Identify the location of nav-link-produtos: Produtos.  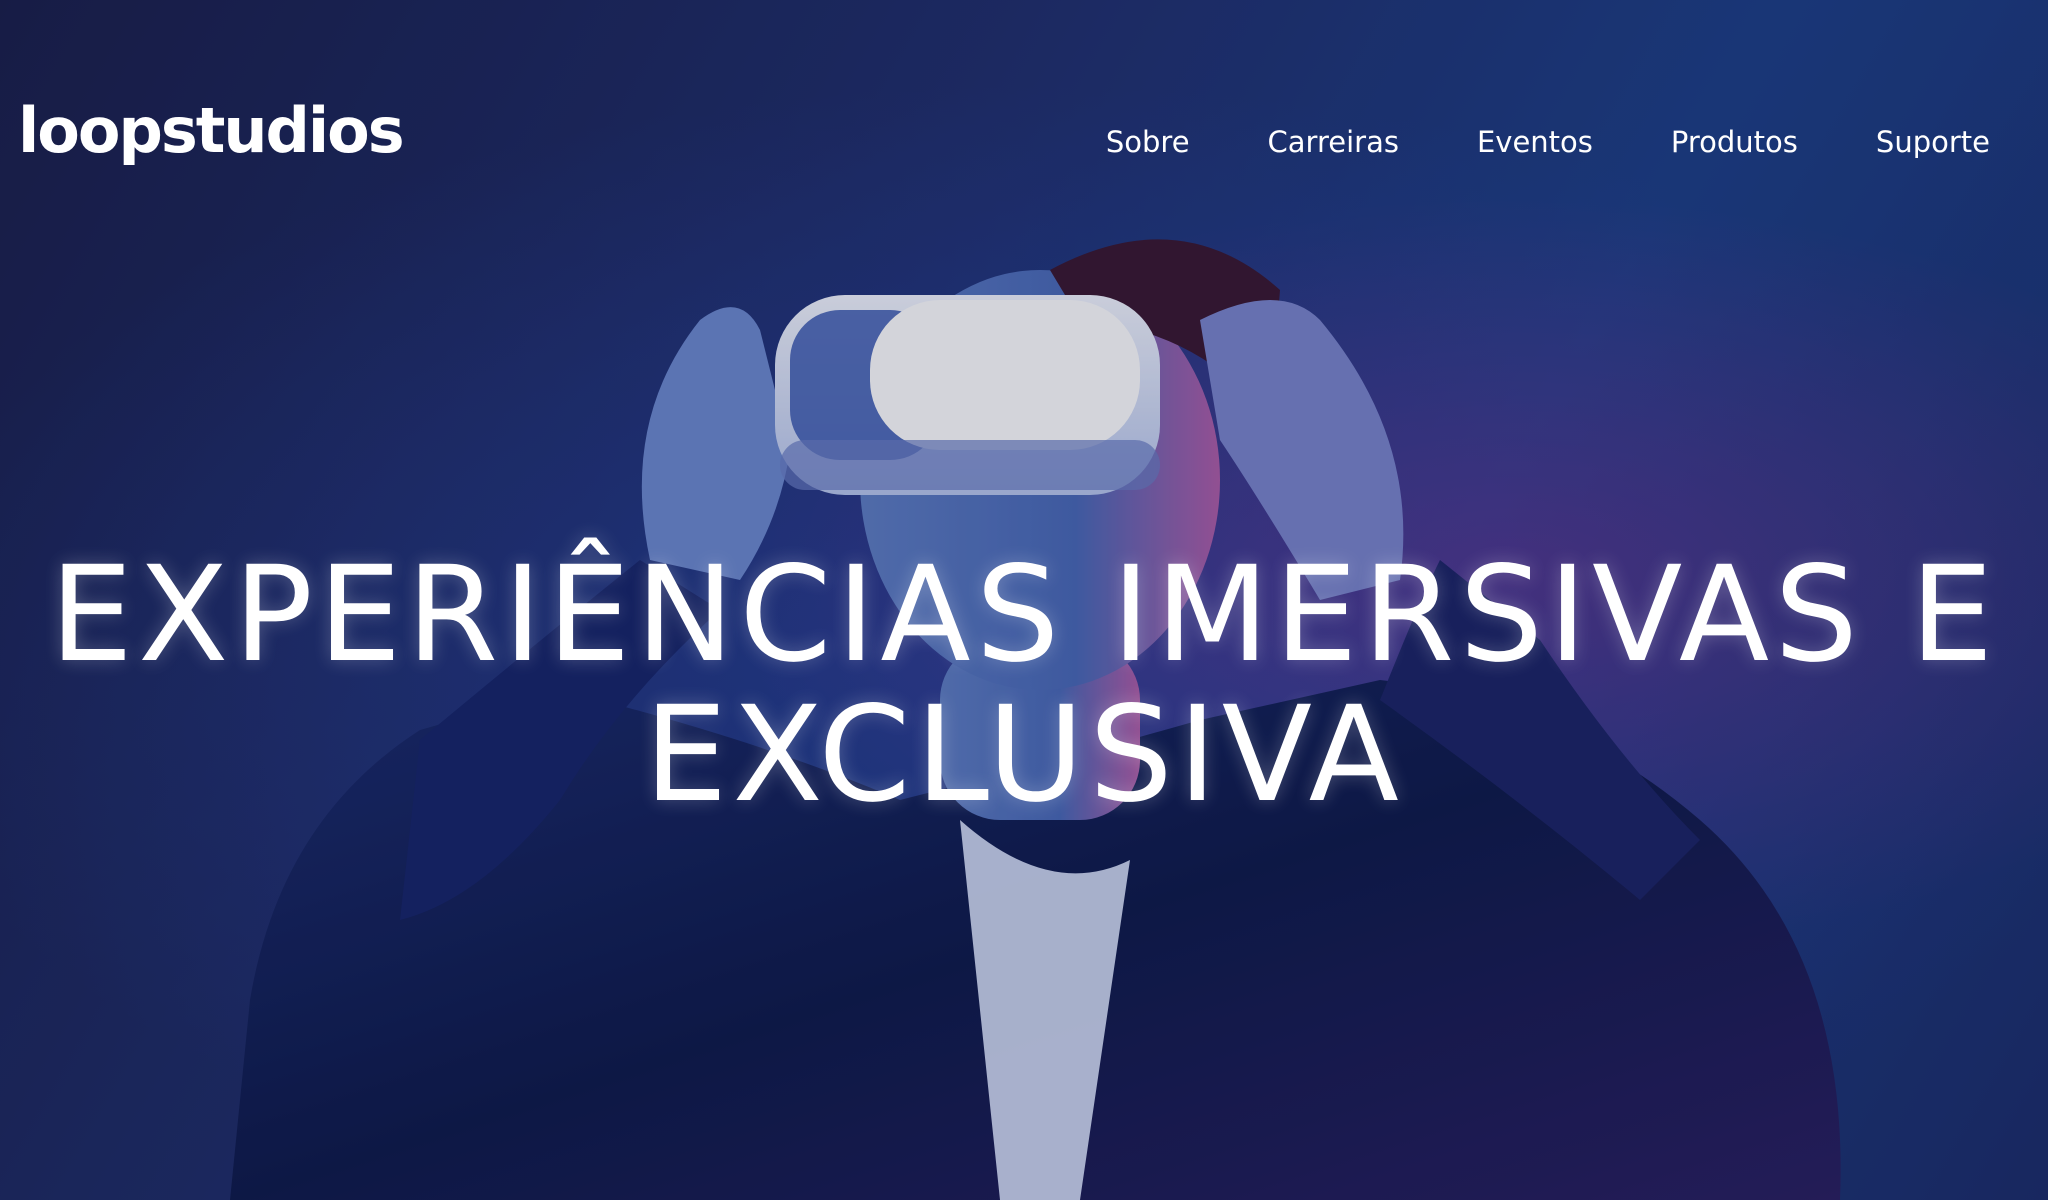
(1734, 142).